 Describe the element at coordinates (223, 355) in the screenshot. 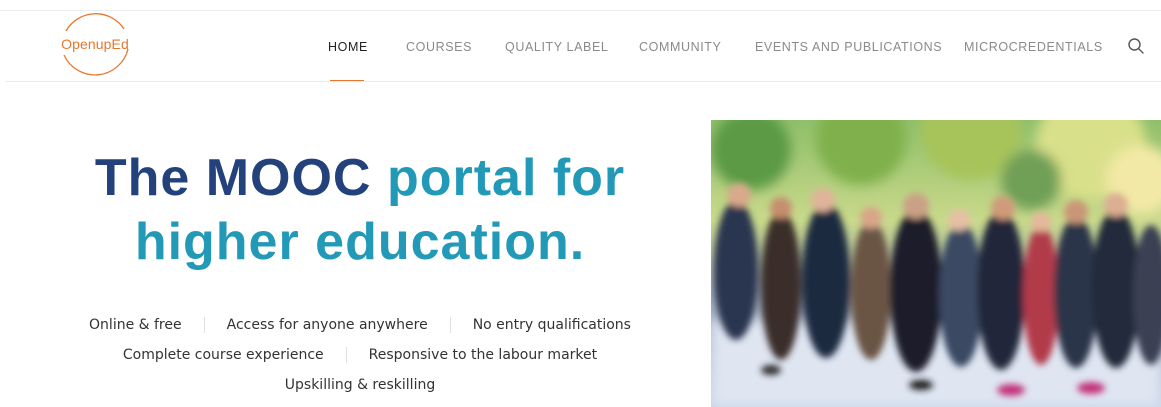

I see `feature-item: Complete course experience` at that location.